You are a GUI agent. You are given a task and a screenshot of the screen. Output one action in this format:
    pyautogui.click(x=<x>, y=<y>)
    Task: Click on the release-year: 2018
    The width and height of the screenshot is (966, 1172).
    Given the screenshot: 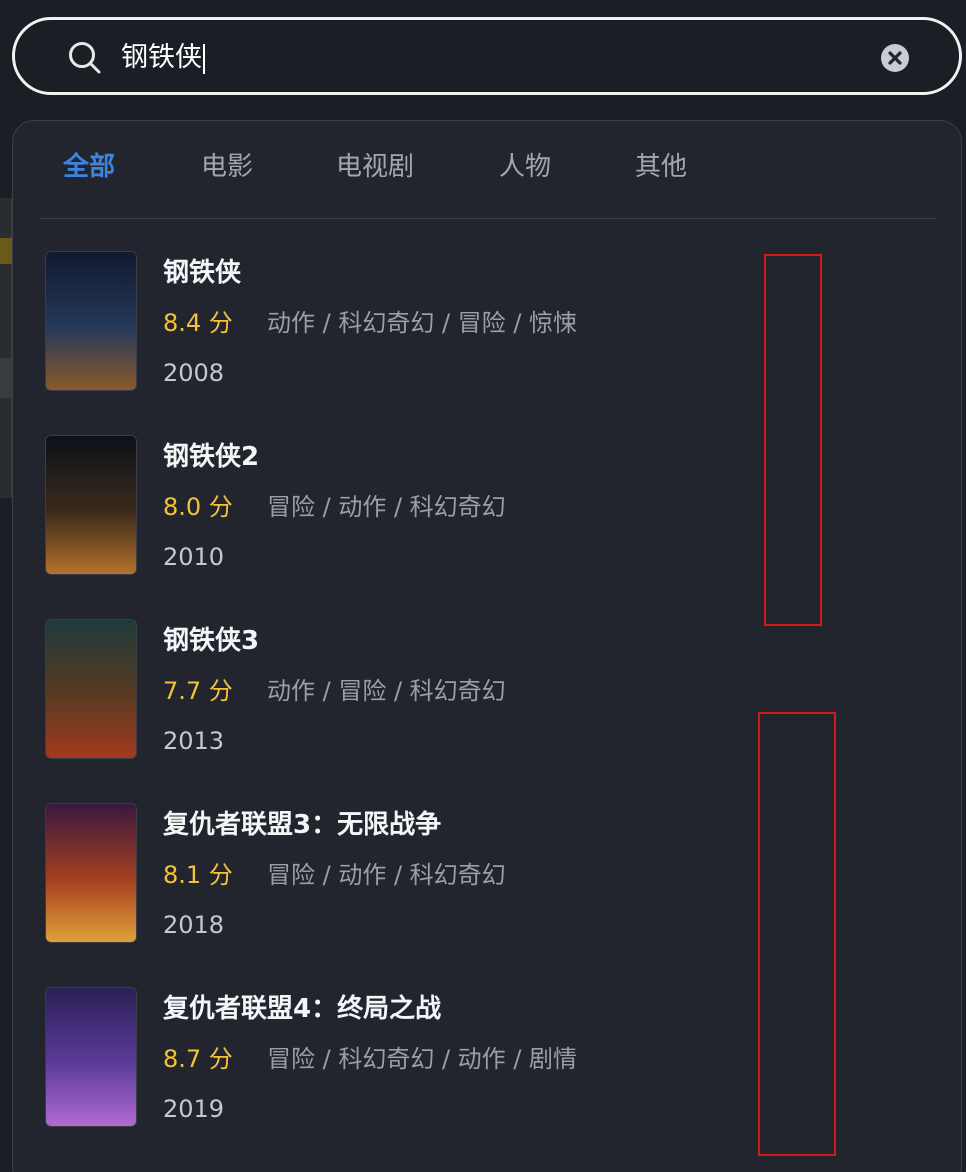 What is the action you would take?
    pyautogui.click(x=194, y=925)
    